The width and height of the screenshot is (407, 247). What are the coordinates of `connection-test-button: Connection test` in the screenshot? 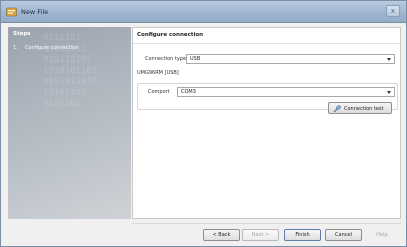 It's located at (360, 108).